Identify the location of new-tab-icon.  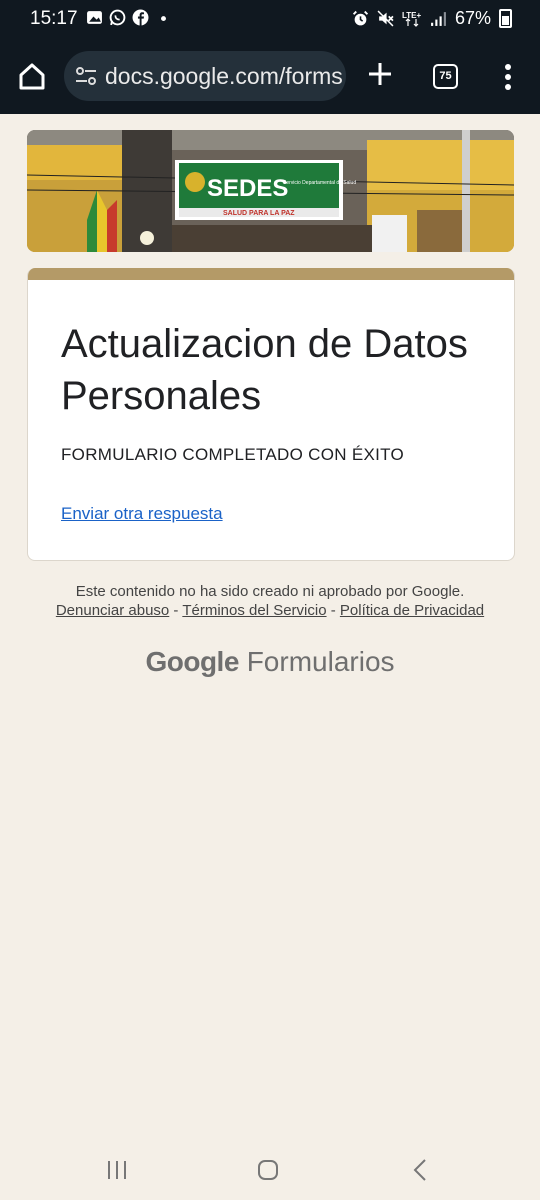
(380, 74).